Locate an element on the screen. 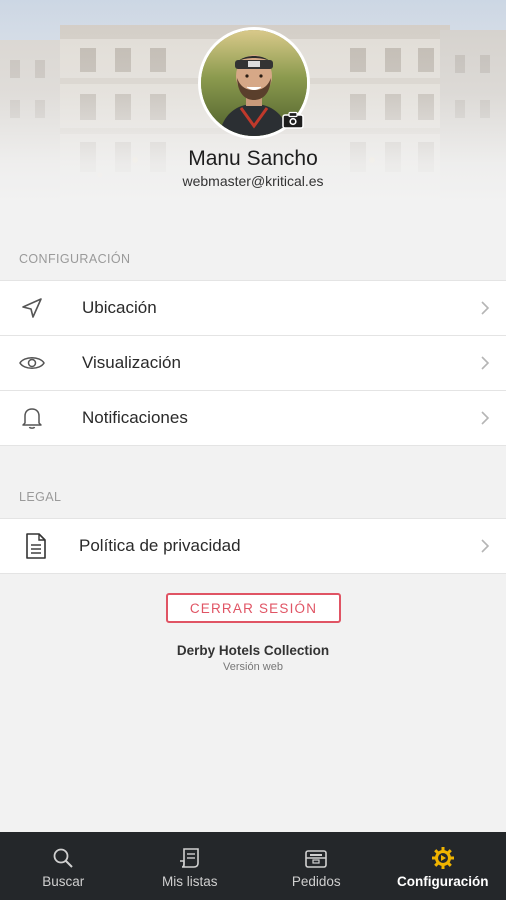 The image size is (506, 900). settings-item-label: Visualización is located at coordinates (131, 362).